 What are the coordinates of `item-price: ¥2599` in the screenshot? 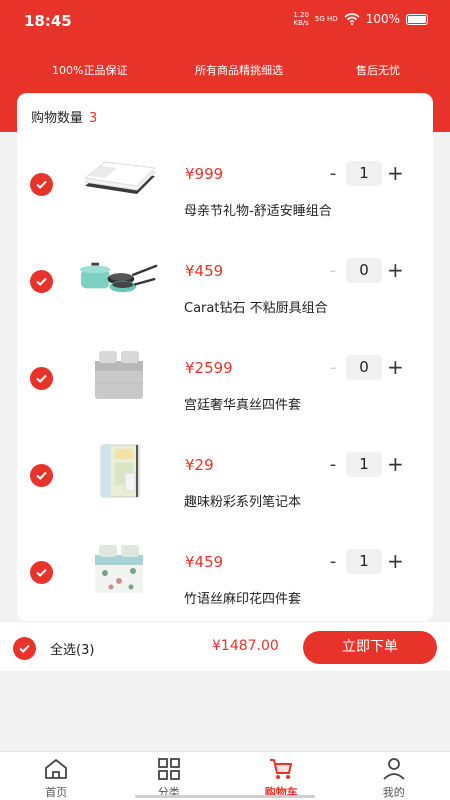 It's located at (209, 368).